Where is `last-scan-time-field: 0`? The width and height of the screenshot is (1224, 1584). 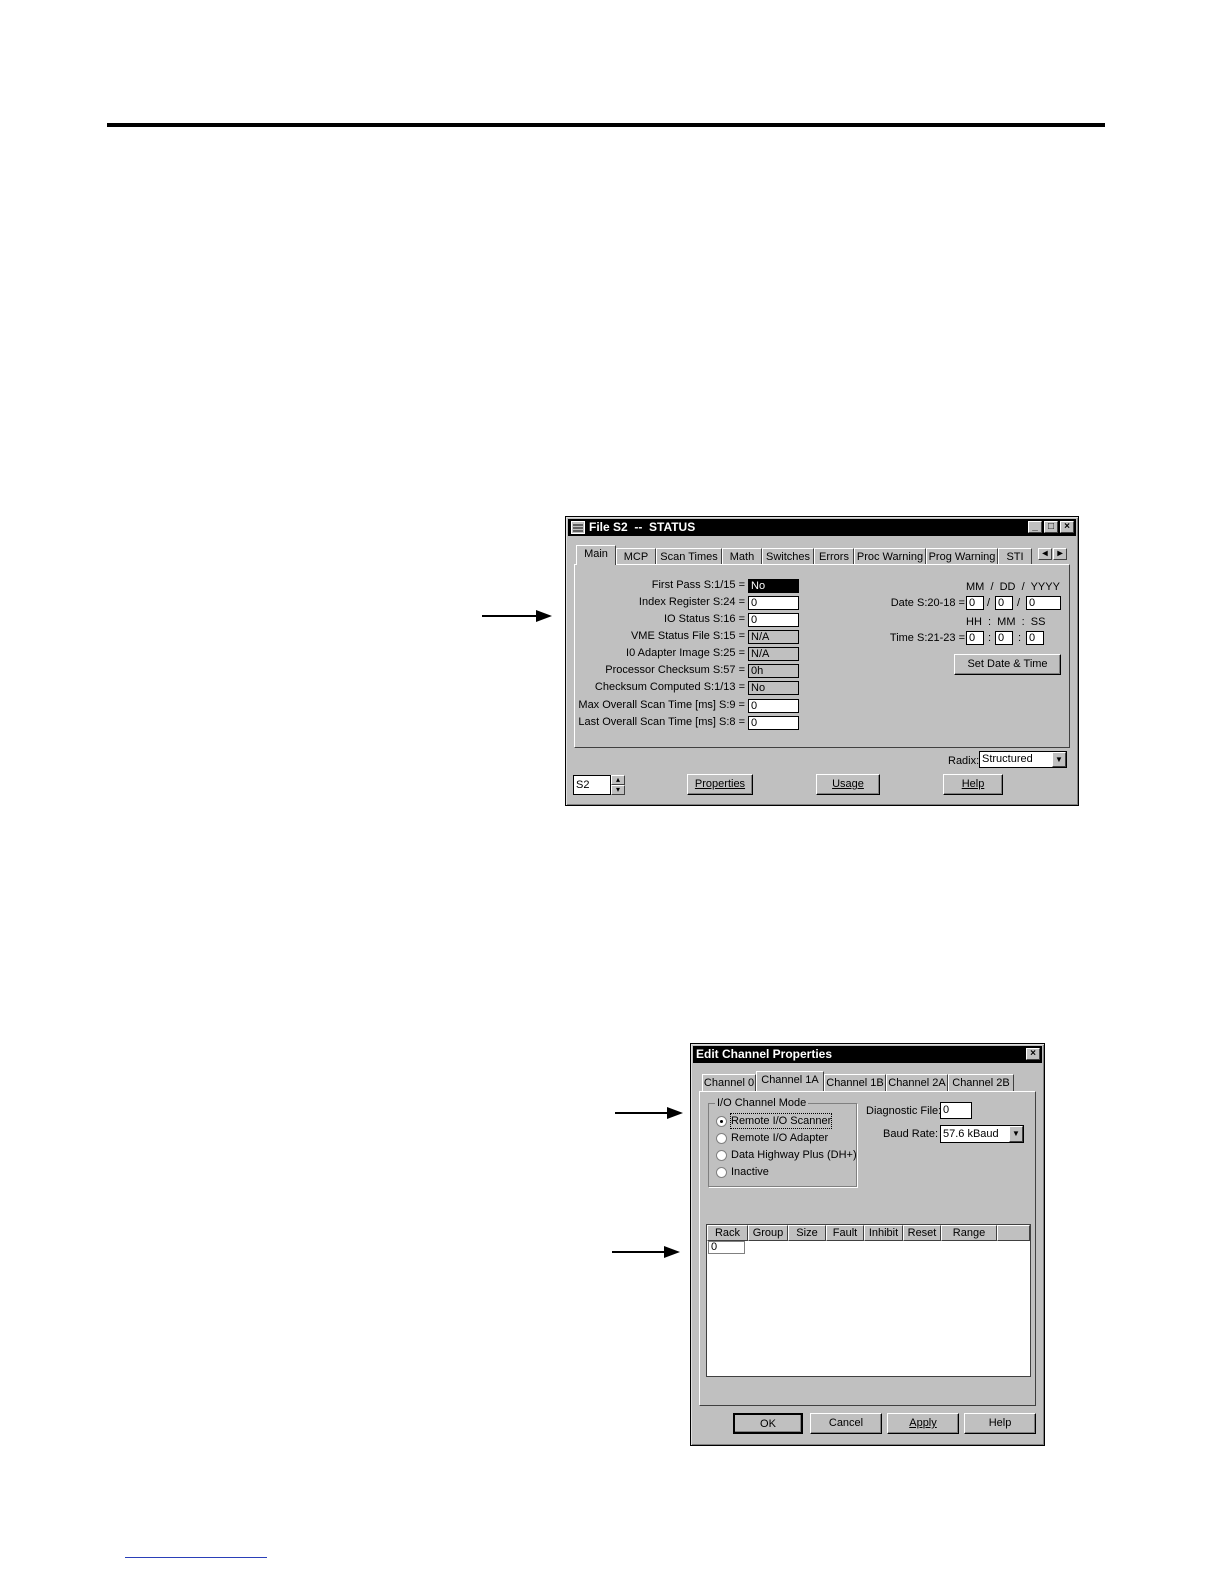 last-scan-time-field: 0 is located at coordinates (773, 723).